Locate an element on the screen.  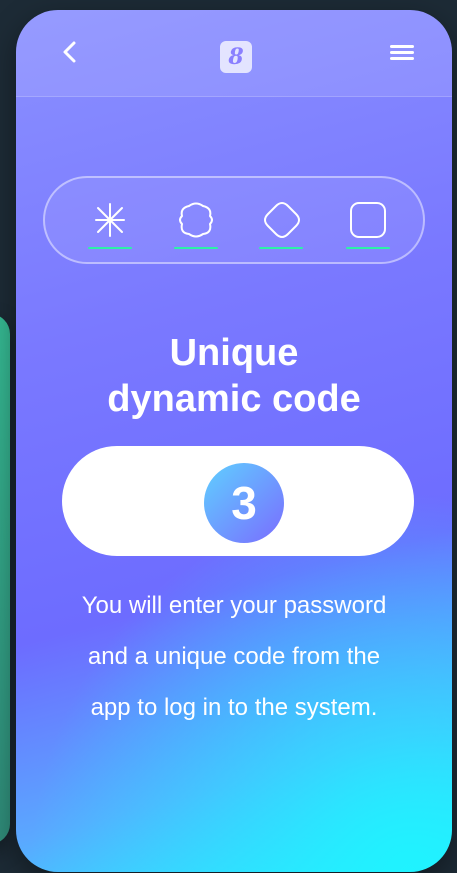
method-diamond is located at coordinates (281, 226).